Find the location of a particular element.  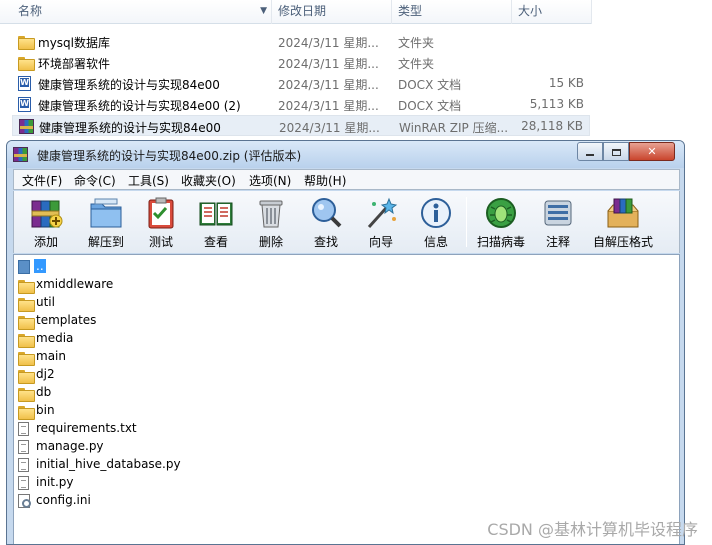

tool-delete-label: 删除 is located at coordinates (270, 242).